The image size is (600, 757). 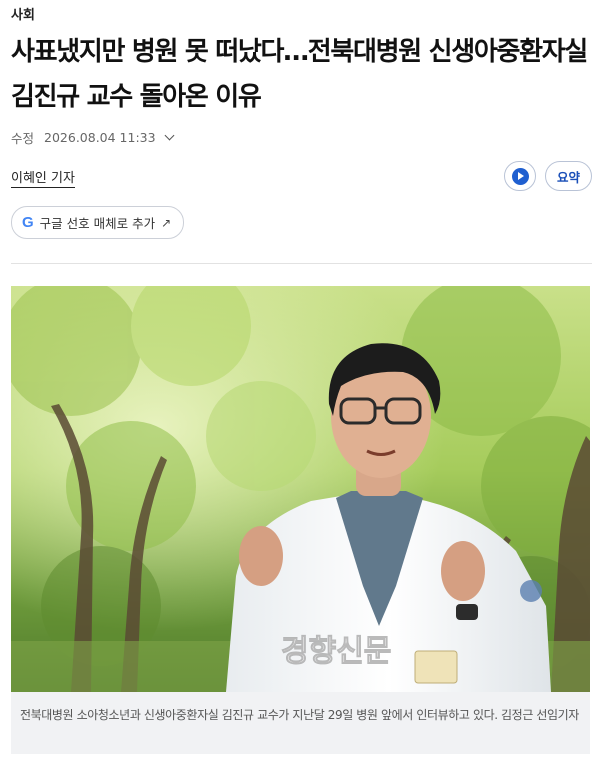 I want to click on photo-watermark: 경향신문, so click(x=336, y=651).